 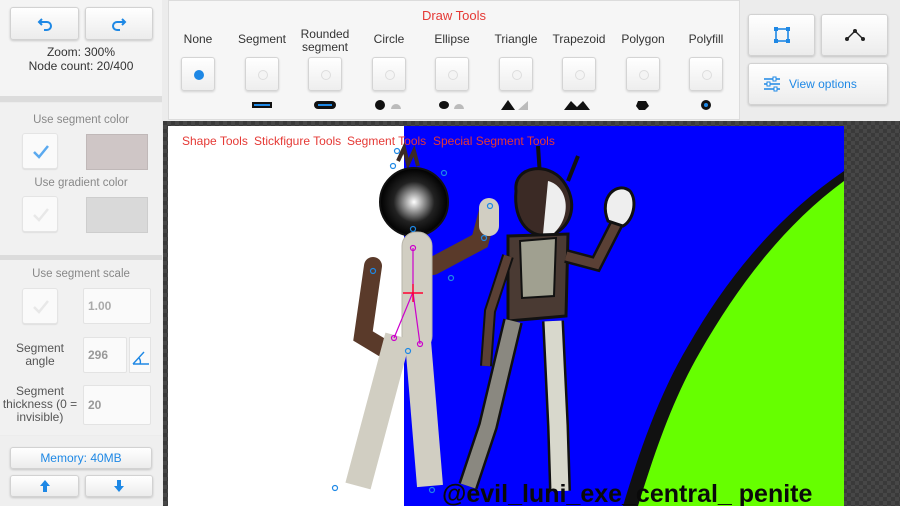 I want to click on angle-icon, so click(x=140, y=358).